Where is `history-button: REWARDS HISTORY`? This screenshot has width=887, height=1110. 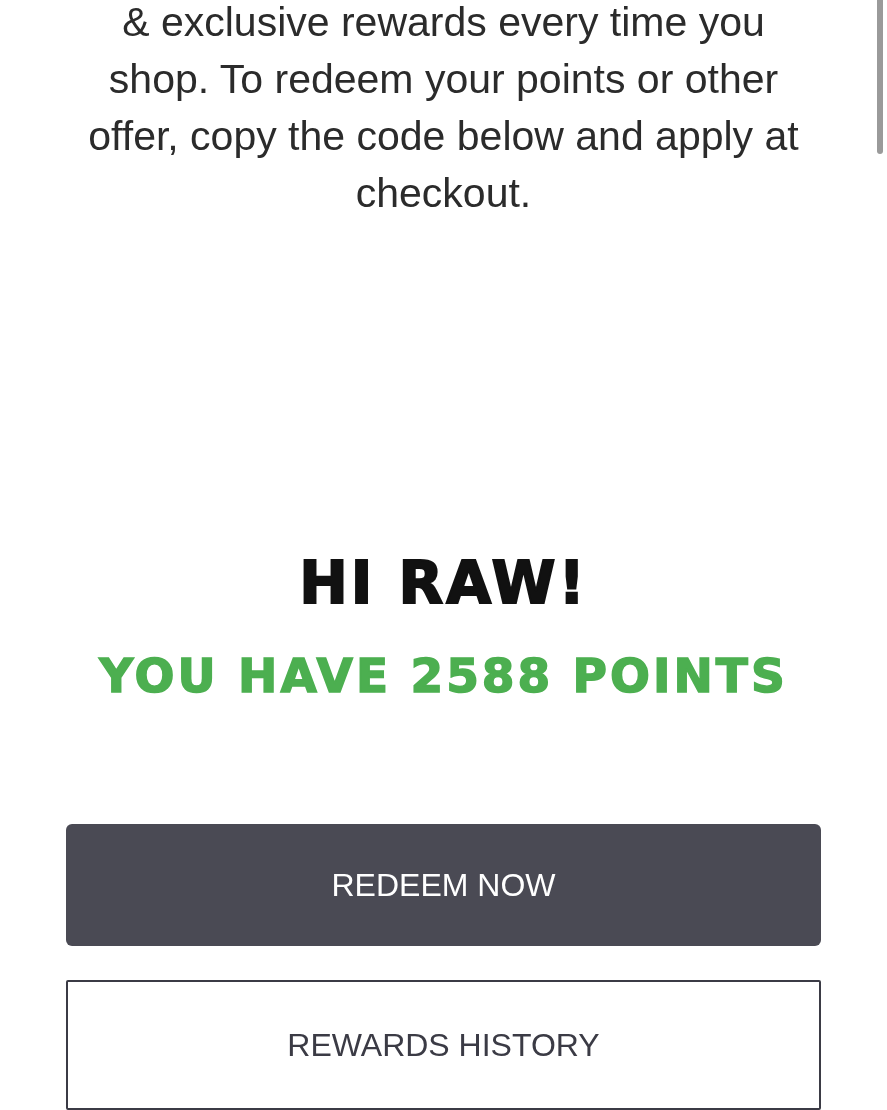
history-button: REWARDS HISTORY is located at coordinates (443, 1045).